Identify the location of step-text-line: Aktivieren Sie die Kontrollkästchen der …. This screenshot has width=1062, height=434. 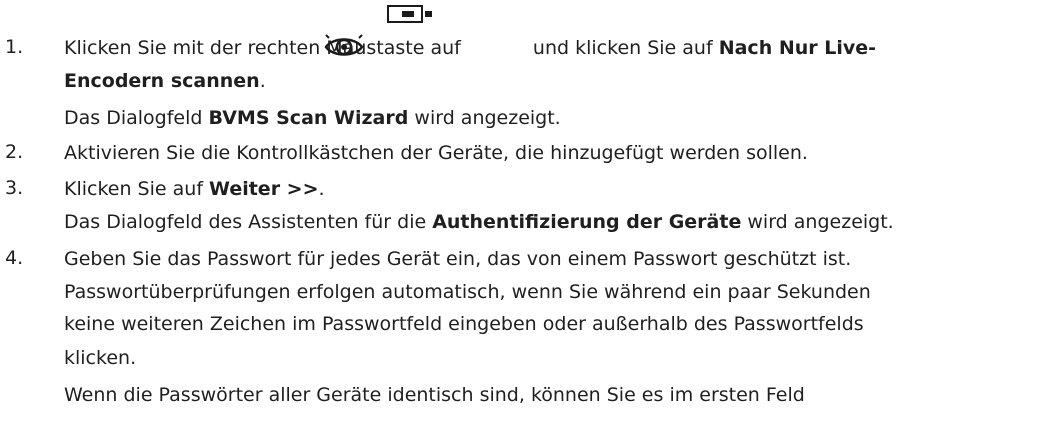
(436, 153).